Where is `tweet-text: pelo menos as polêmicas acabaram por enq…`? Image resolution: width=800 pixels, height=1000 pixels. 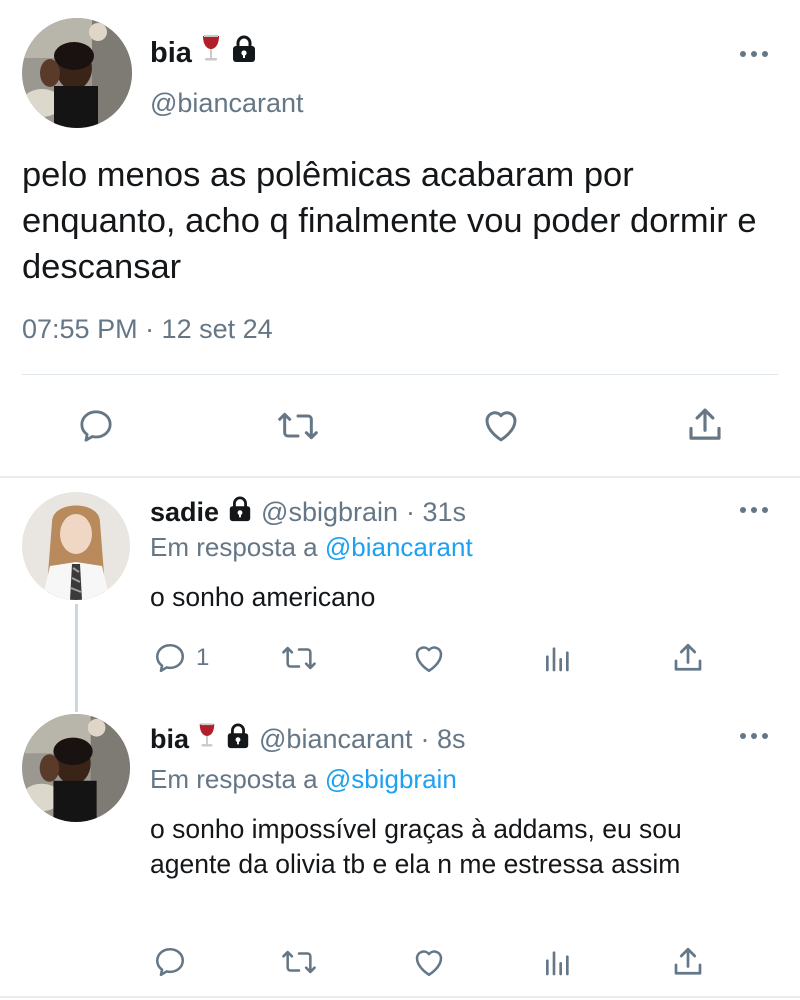
tweet-text: pelo menos as polêmicas acabaram por enq… is located at coordinates (389, 221).